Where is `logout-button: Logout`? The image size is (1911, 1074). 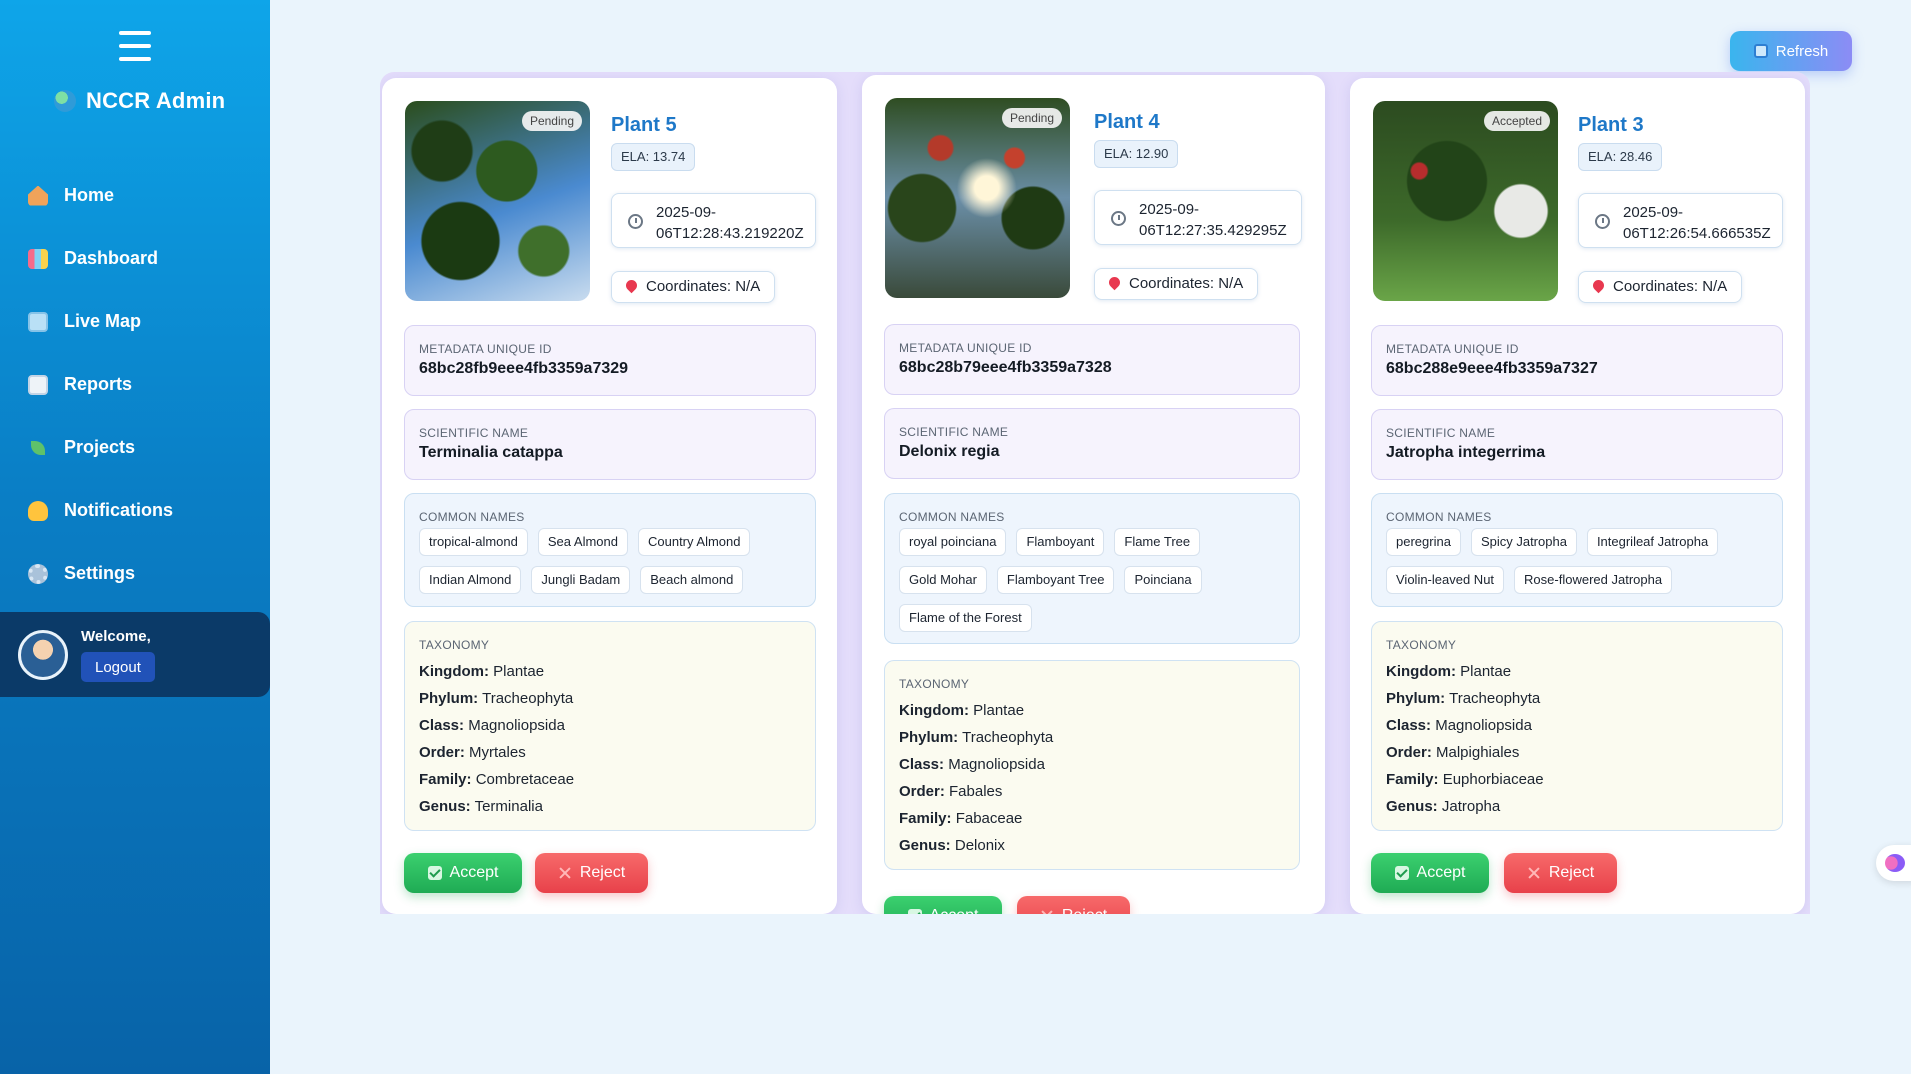
logout-button: Logout is located at coordinates (118, 667).